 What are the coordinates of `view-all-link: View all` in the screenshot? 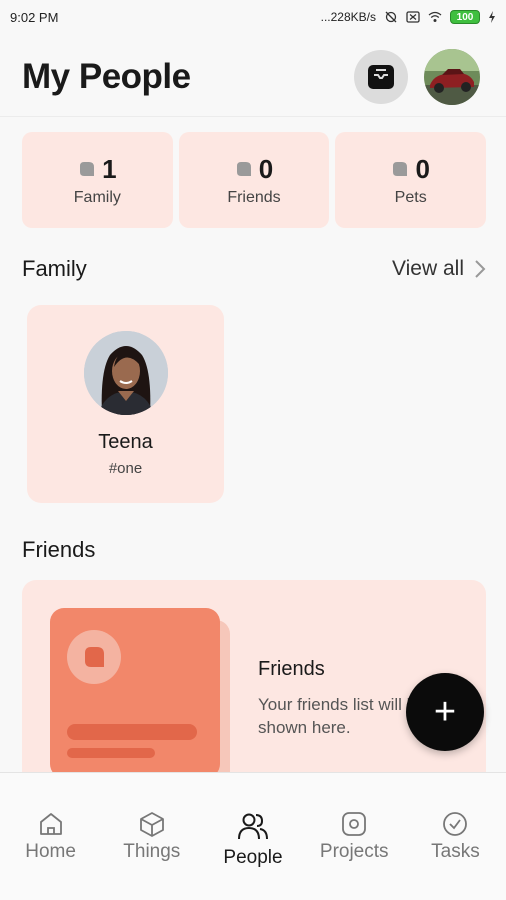 It's located at (439, 269).